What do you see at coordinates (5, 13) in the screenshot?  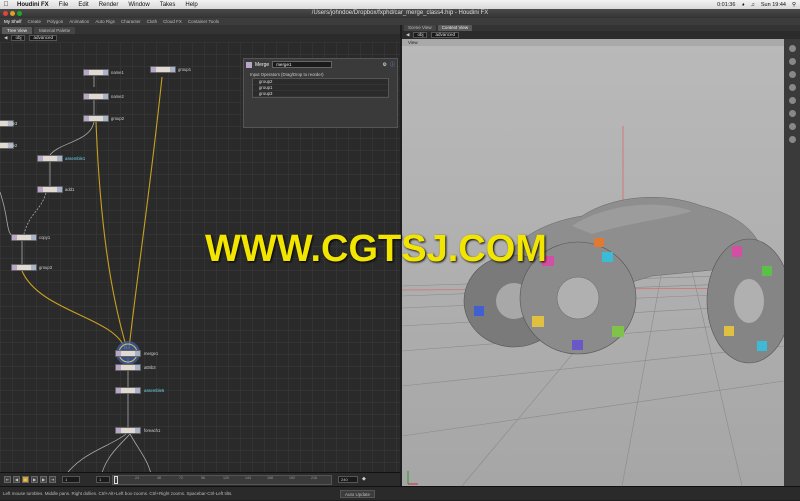 I see `close-icon` at bounding box center [5, 13].